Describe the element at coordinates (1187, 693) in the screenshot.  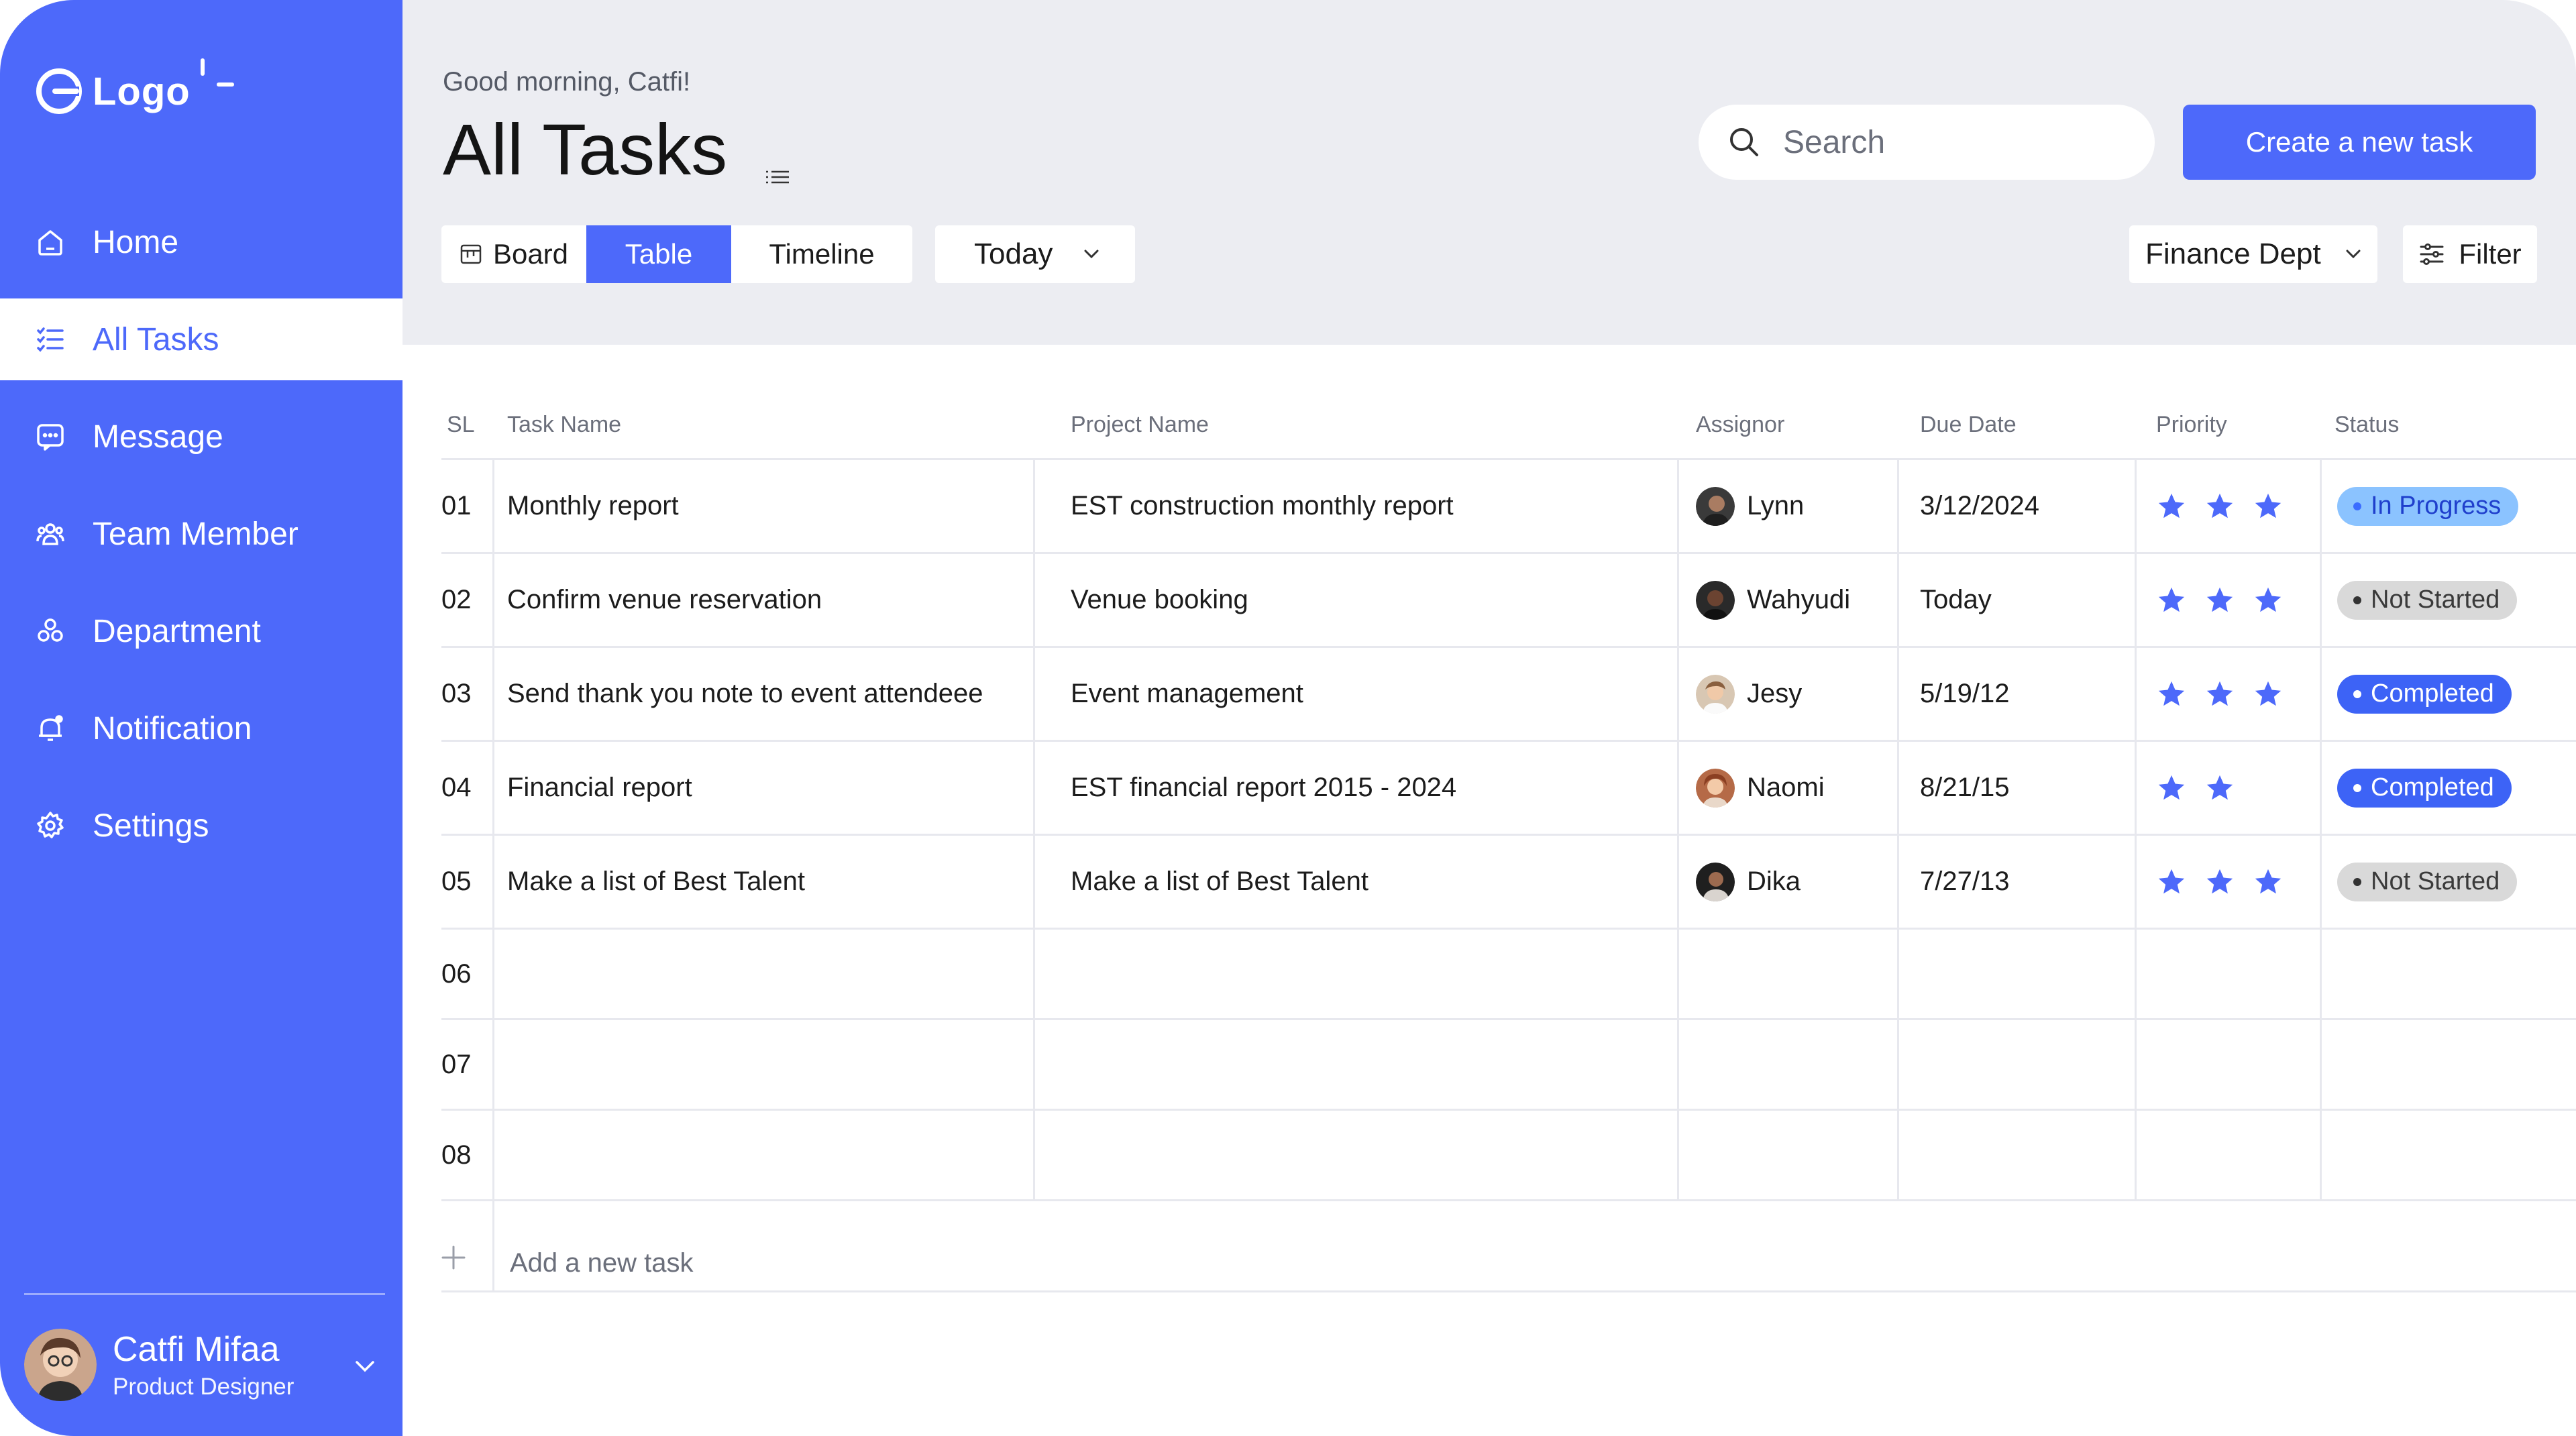
I see `cell-project-name: Event management` at that location.